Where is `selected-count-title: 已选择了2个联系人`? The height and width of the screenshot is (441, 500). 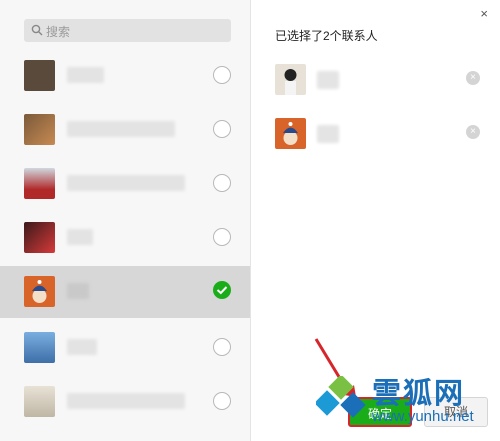
selected-count-title: 已选择了2个联系人 is located at coordinates (326, 36).